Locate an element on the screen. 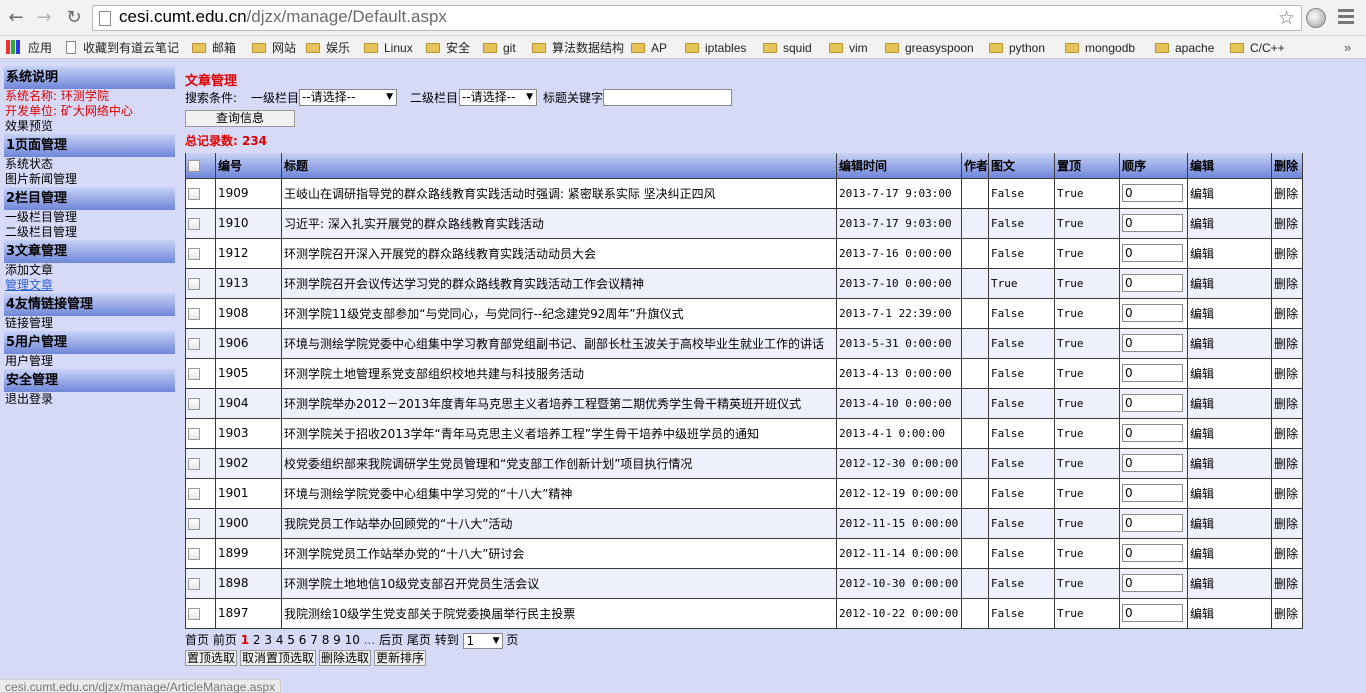  bookmark-6: 安全 is located at coordinates (448, 48).